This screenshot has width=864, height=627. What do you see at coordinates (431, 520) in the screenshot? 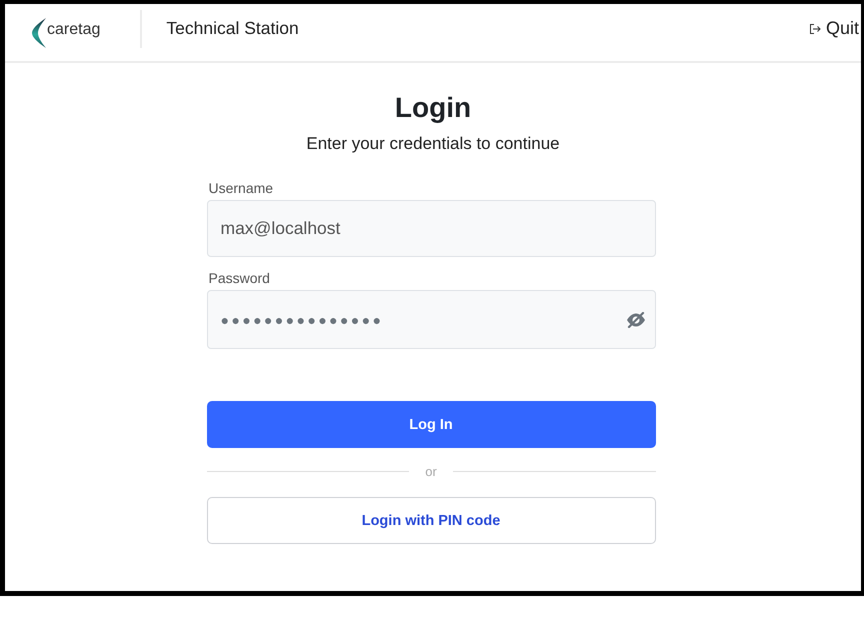
I see `pin-login-button: Login with PIN code` at bounding box center [431, 520].